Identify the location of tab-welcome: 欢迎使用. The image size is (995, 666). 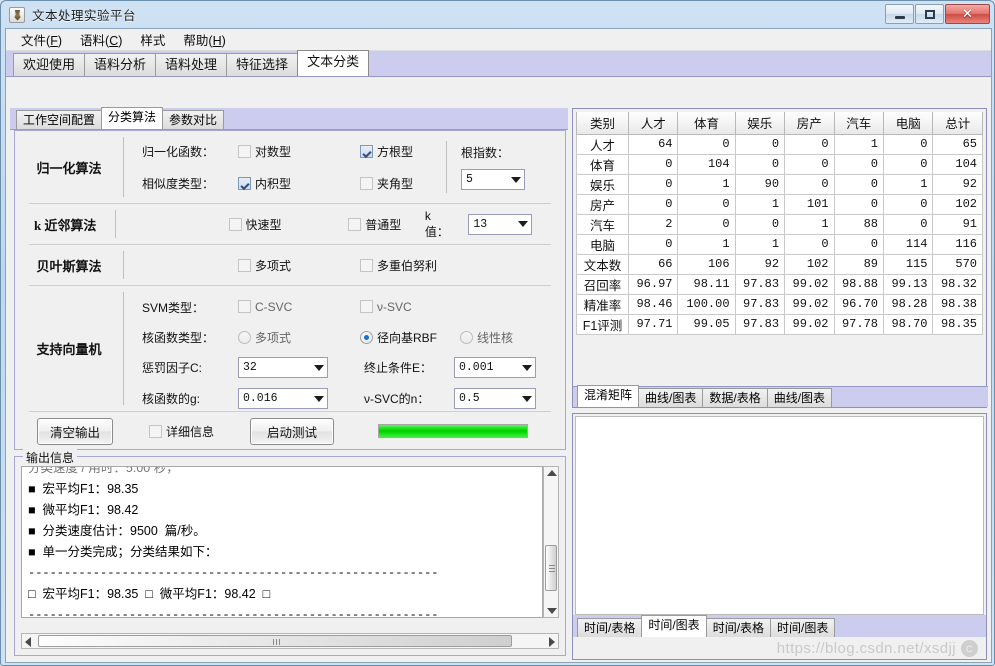
(49, 64).